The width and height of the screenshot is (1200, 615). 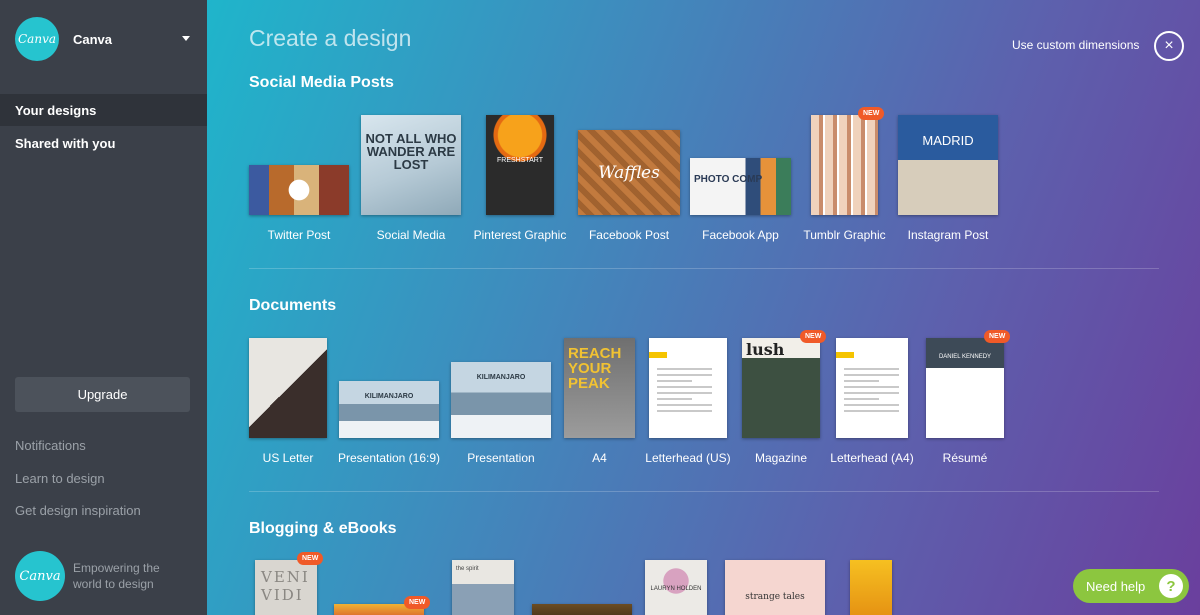 What do you see at coordinates (102, 394) in the screenshot?
I see `upgrade-button: Upgrade` at bounding box center [102, 394].